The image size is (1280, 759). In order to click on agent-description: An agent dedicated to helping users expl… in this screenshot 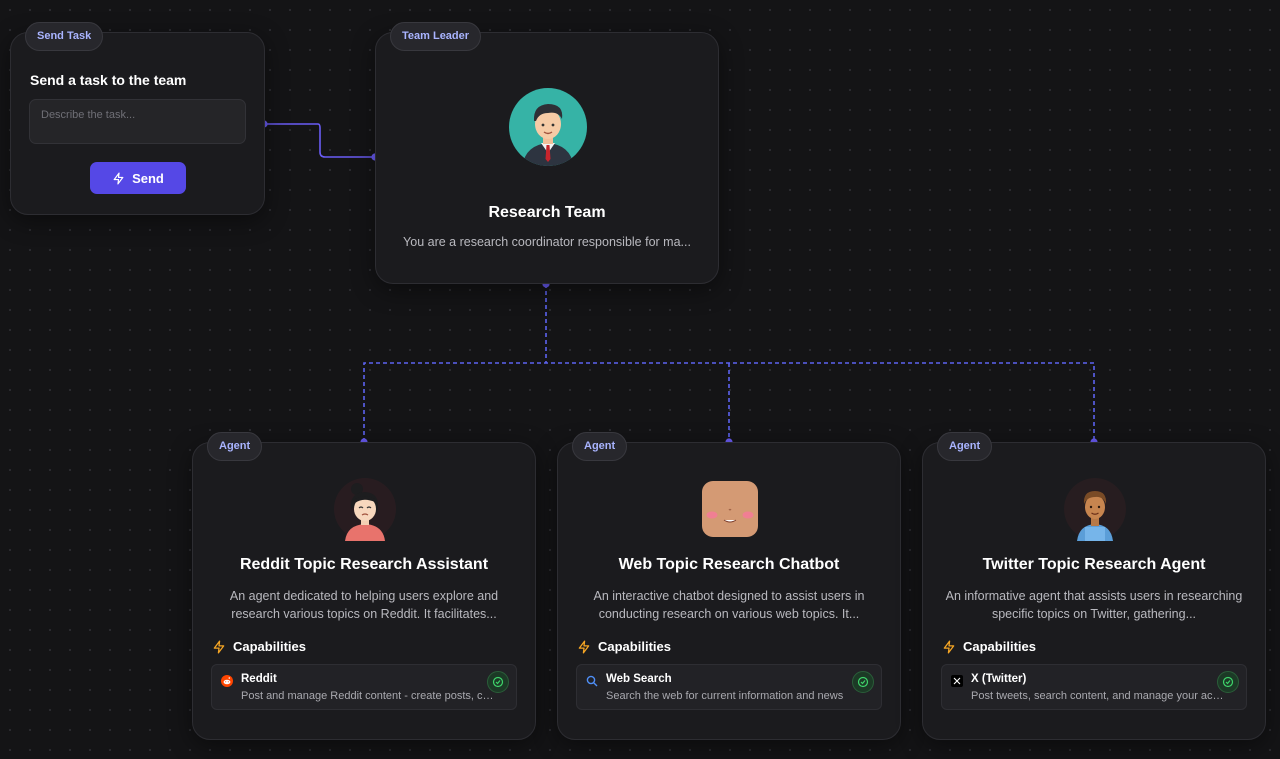, I will do `click(364, 605)`.